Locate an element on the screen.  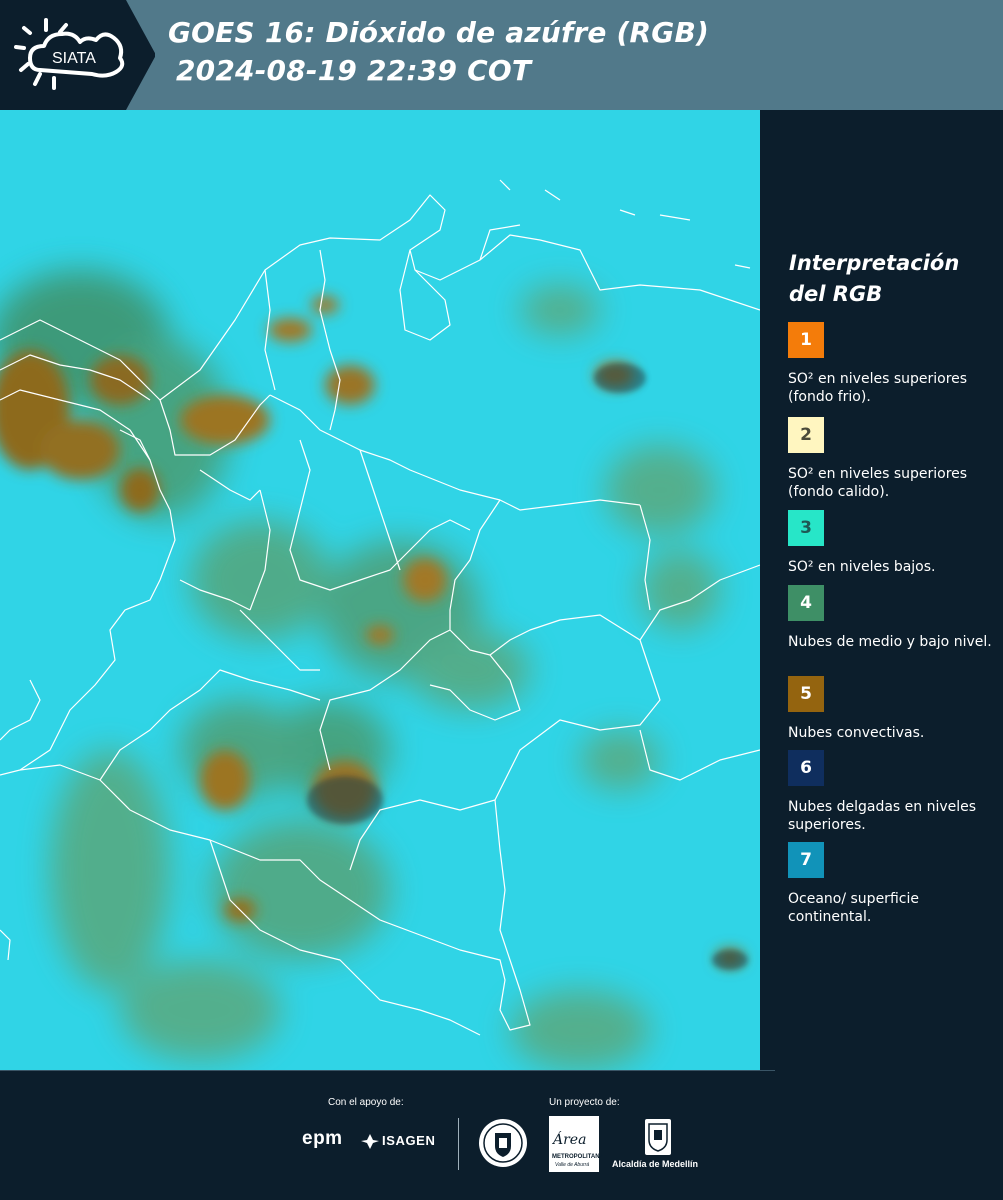
legend-item-7: 7 Oceano/ superficie continental. is located at coordinates (890, 884).